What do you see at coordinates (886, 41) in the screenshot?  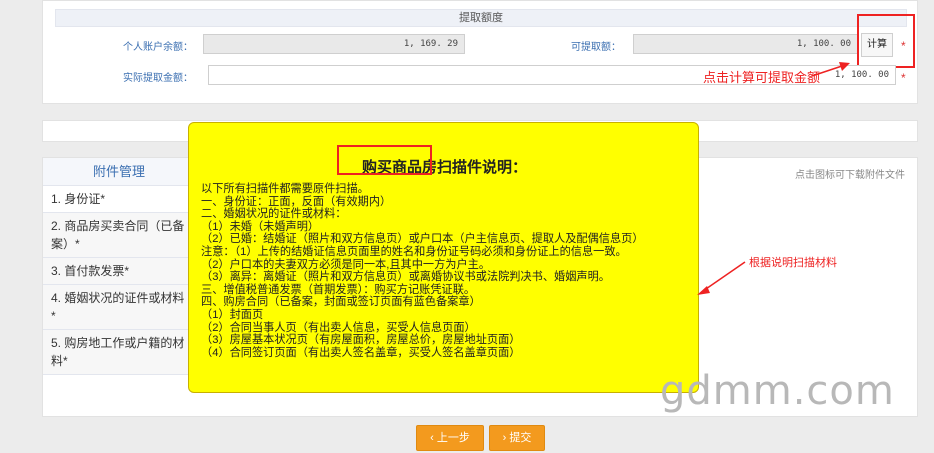 I see `calculate-highlight-box` at bounding box center [886, 41].